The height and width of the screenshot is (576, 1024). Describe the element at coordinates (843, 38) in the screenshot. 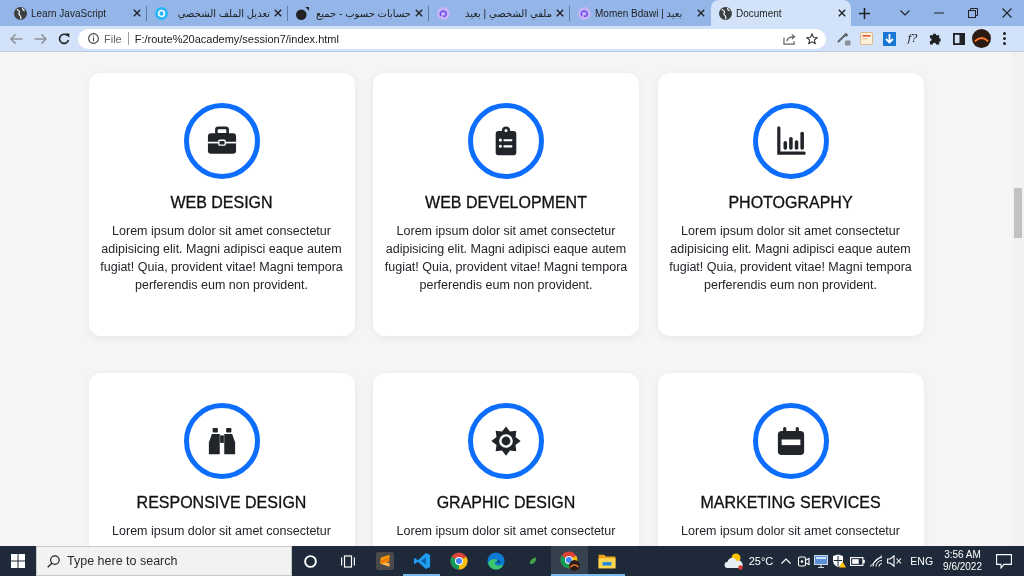

I see `eyedropper-icon` at that location.